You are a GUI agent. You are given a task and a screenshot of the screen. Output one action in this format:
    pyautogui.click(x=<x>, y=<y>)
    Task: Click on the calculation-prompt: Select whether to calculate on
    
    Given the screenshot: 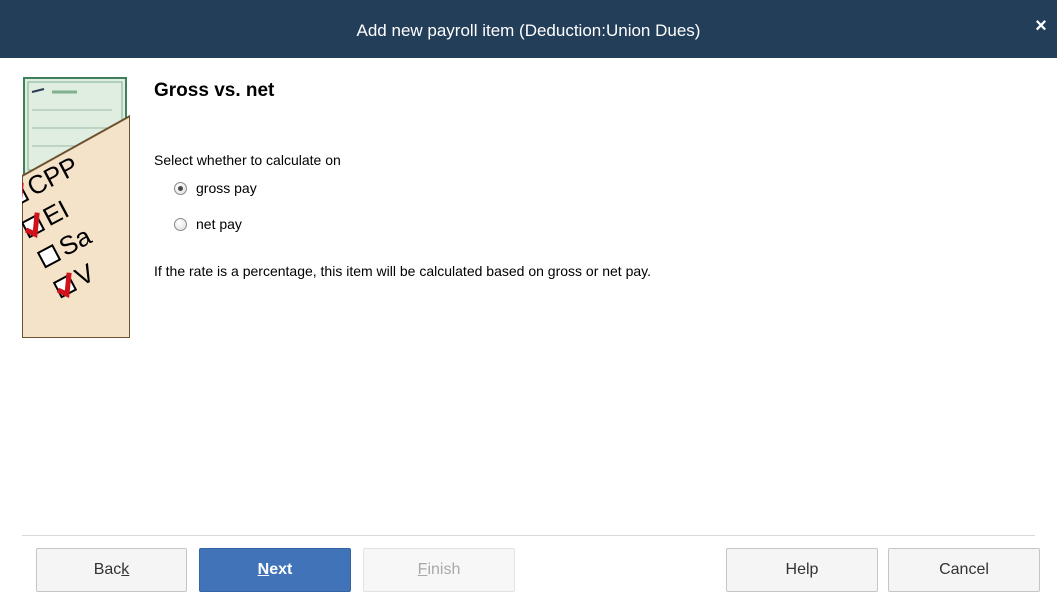 What is the action you would take?
    pyautogui.click(x=247, y=160)
    